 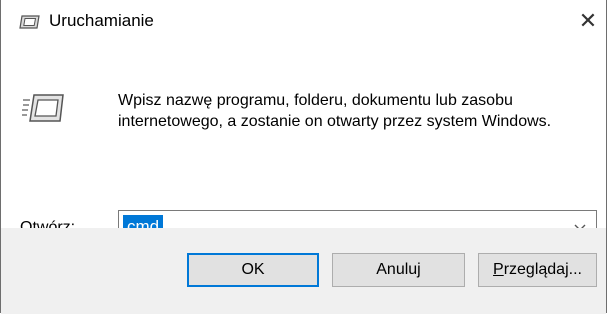 What do you see at coordinates (498, 269) in the screenshot?
I see `browse-accesskey: P` at bounding box center [498, 269].